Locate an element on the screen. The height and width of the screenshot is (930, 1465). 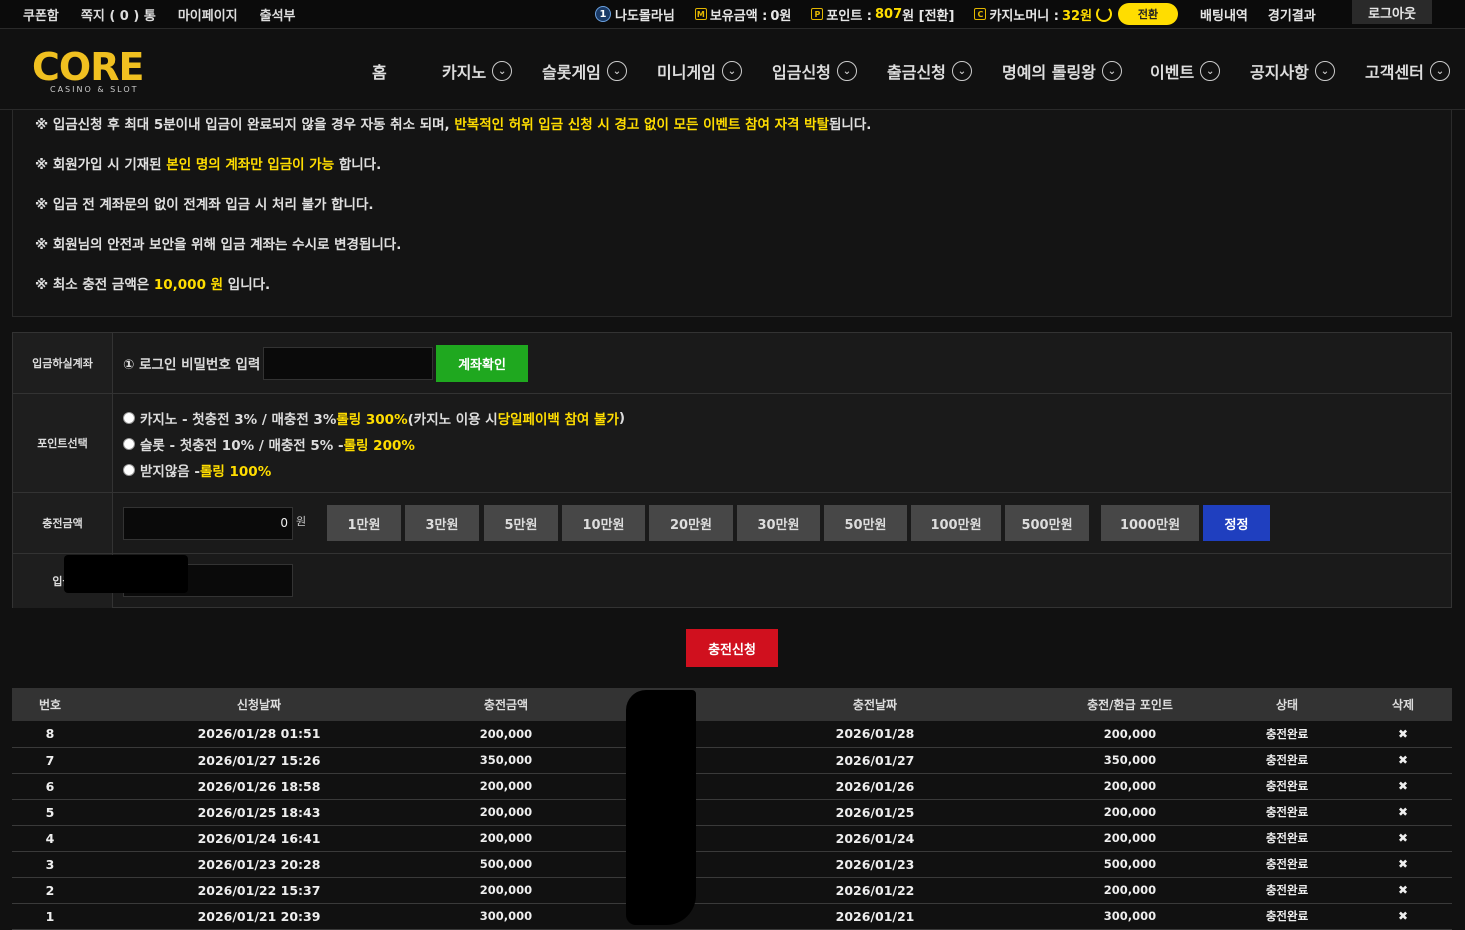
point-value: 807 is located at coordinates (889, 14).